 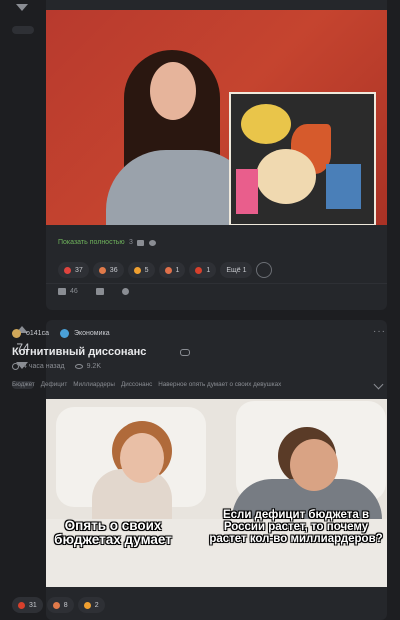 I want to click on divider, so click(x=216, y=283).